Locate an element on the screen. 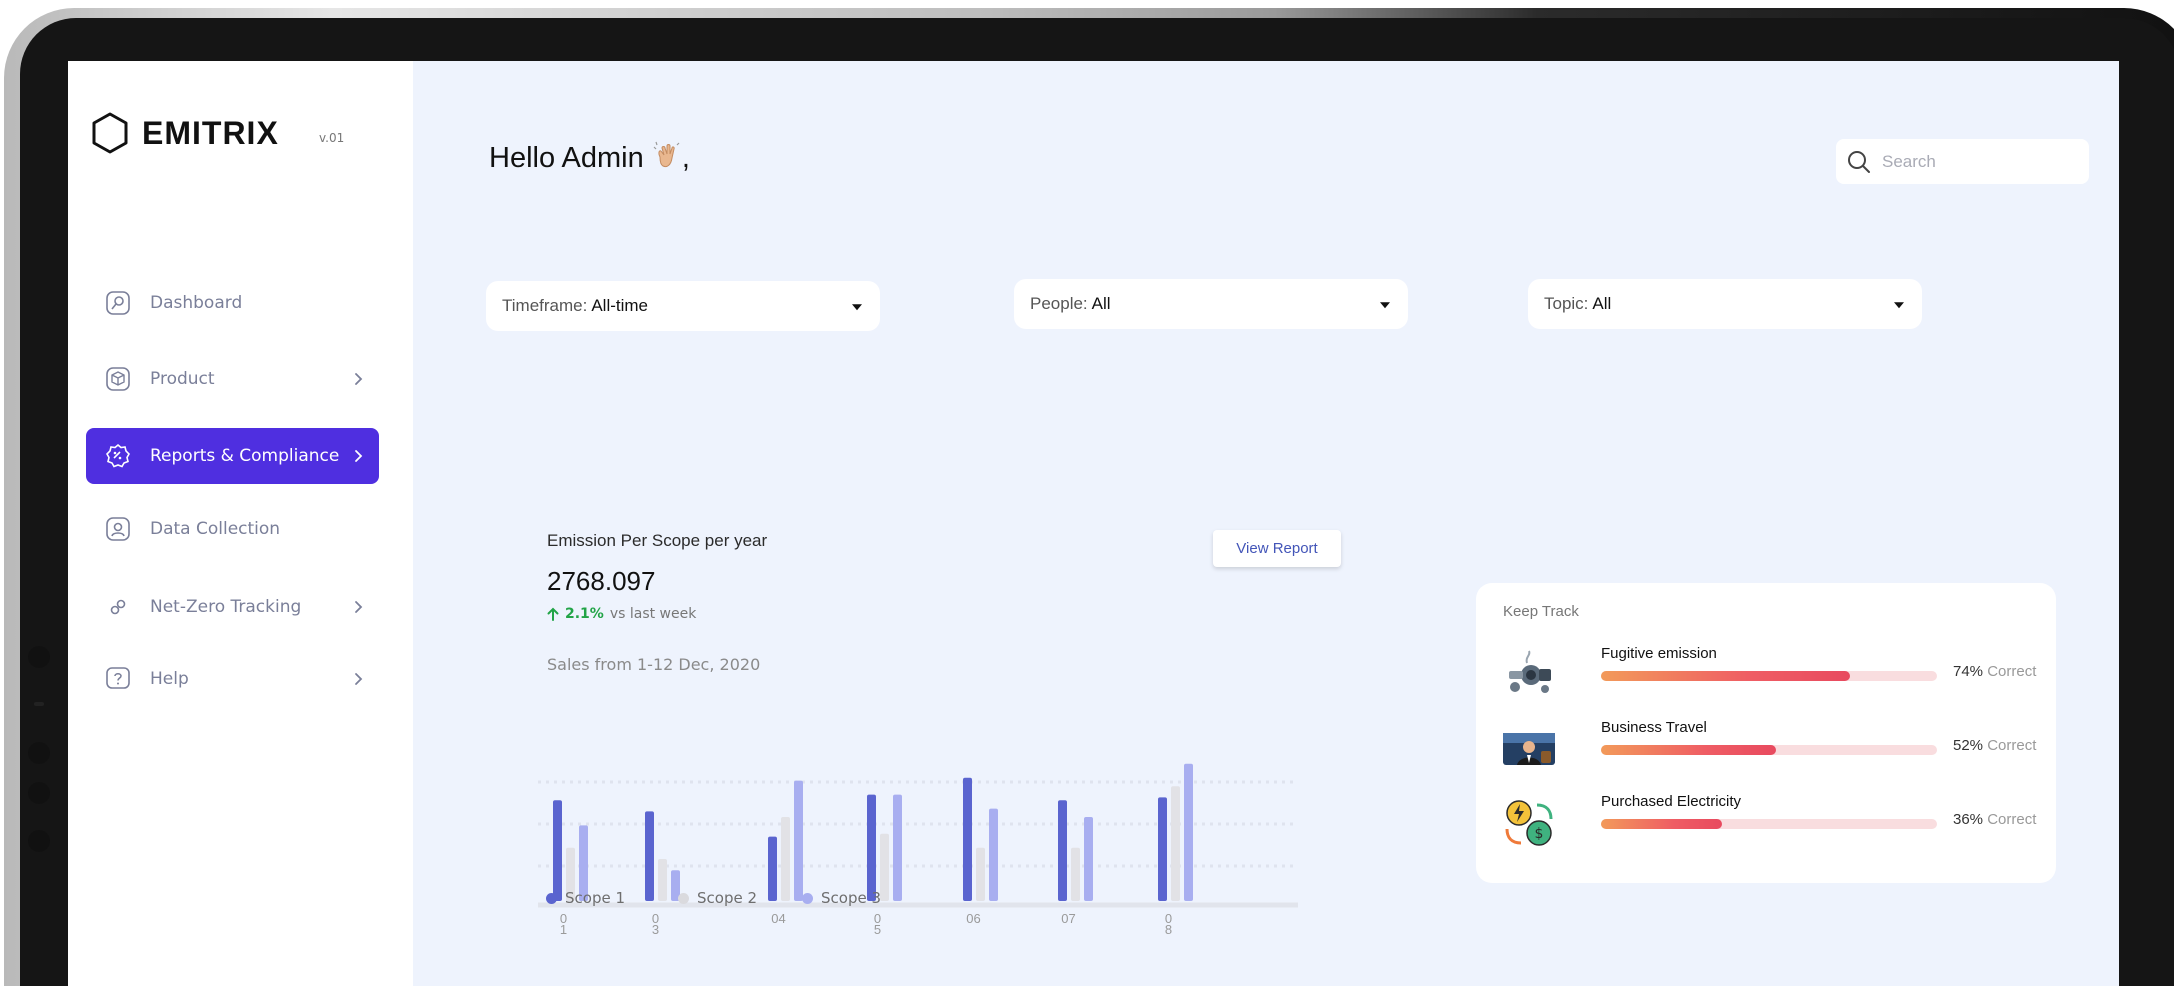 The height and width of the screenshot is (986, 2174). percent-value: 52% is located at coordinates (1968, 745).